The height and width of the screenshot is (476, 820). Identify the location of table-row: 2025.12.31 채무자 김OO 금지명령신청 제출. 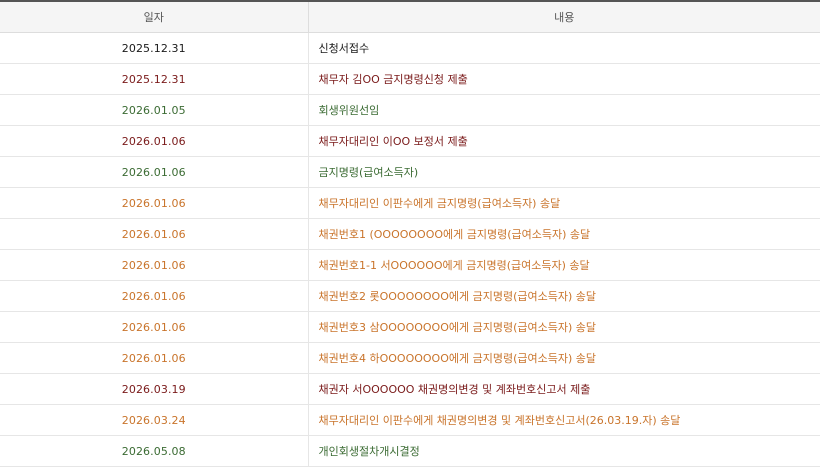
(410, 79).